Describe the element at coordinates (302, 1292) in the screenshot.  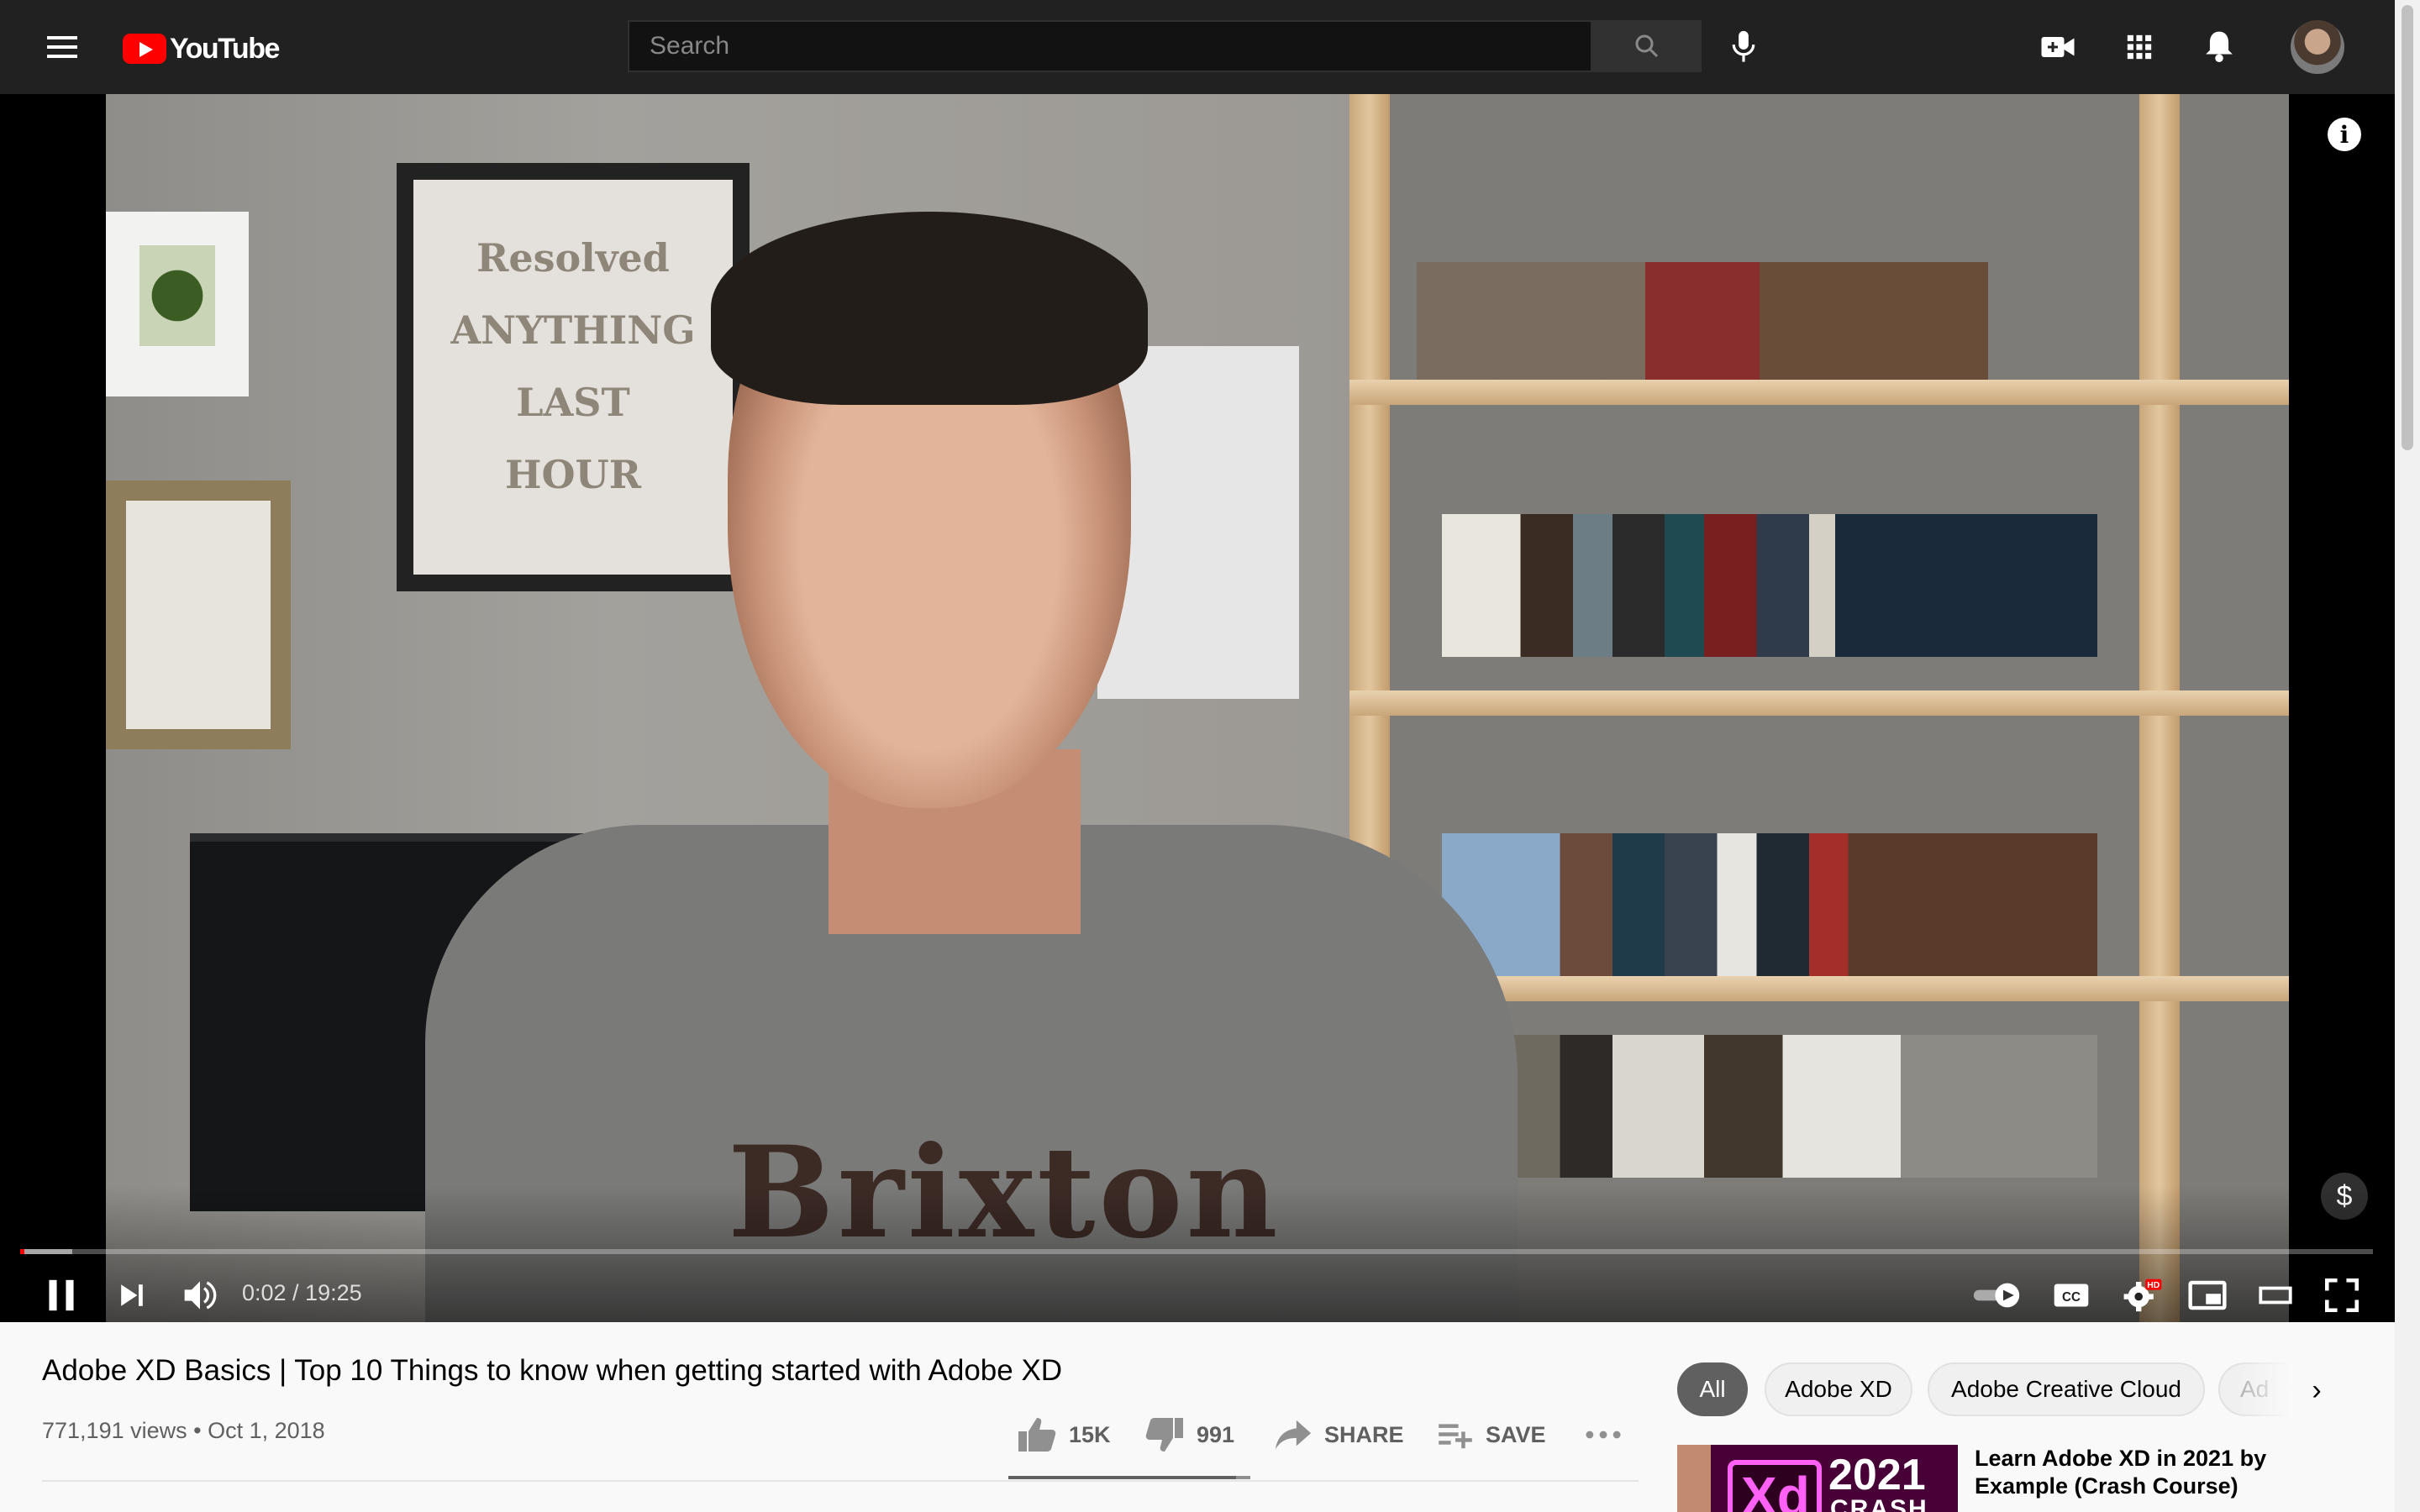
I see `time-display: 0:02 / 19:25` at that location.